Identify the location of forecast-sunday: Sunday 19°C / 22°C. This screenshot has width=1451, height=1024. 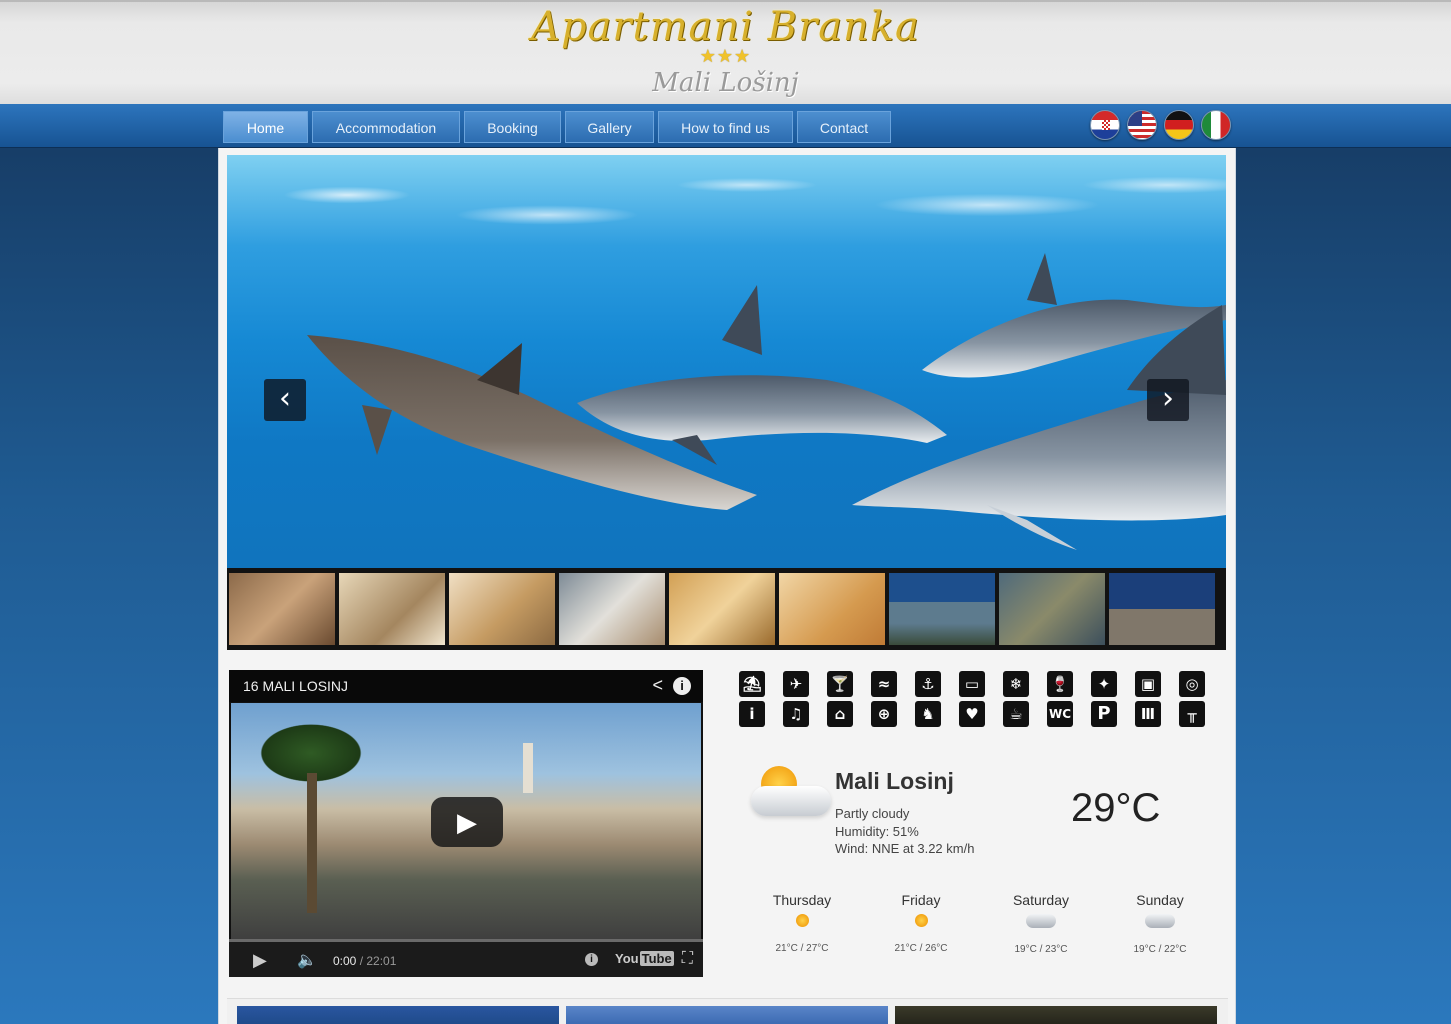
(1160, 923).